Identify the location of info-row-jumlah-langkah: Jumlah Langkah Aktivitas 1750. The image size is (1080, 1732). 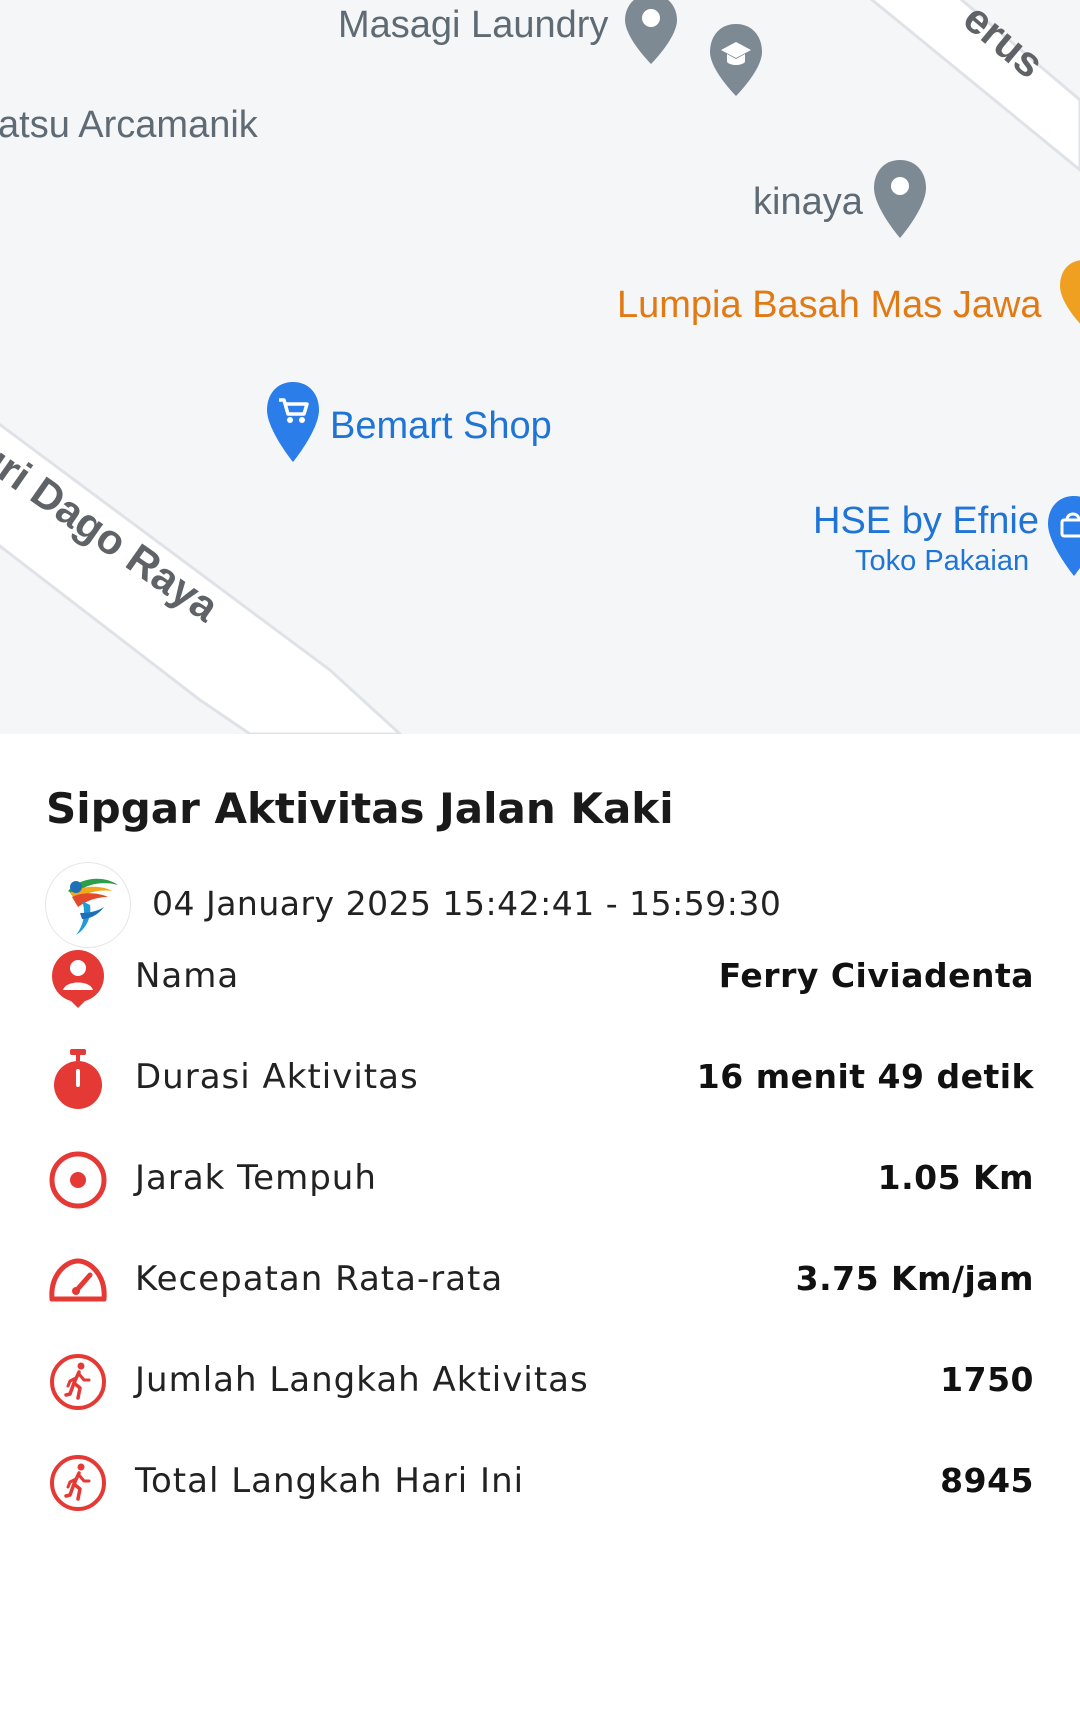
(540, 1378).